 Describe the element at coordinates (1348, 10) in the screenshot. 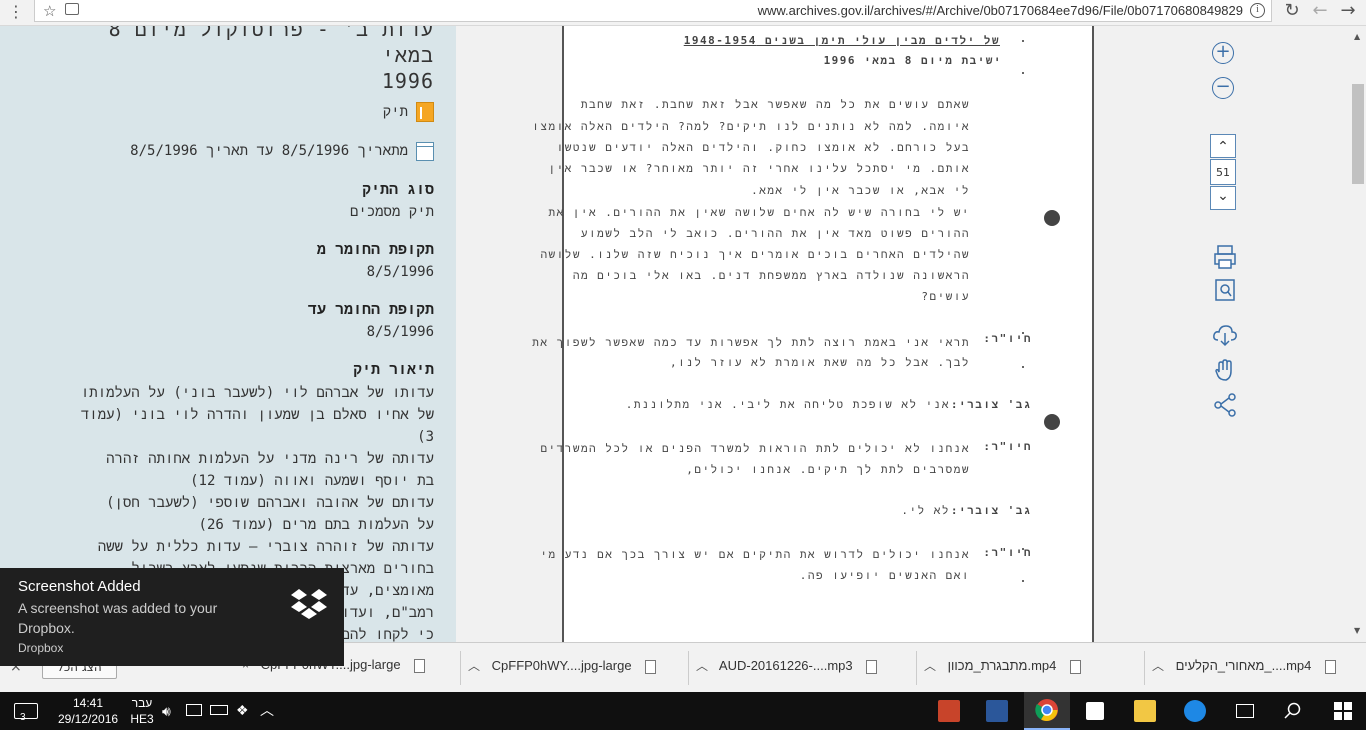

I see `forward-icon: →` at that location.